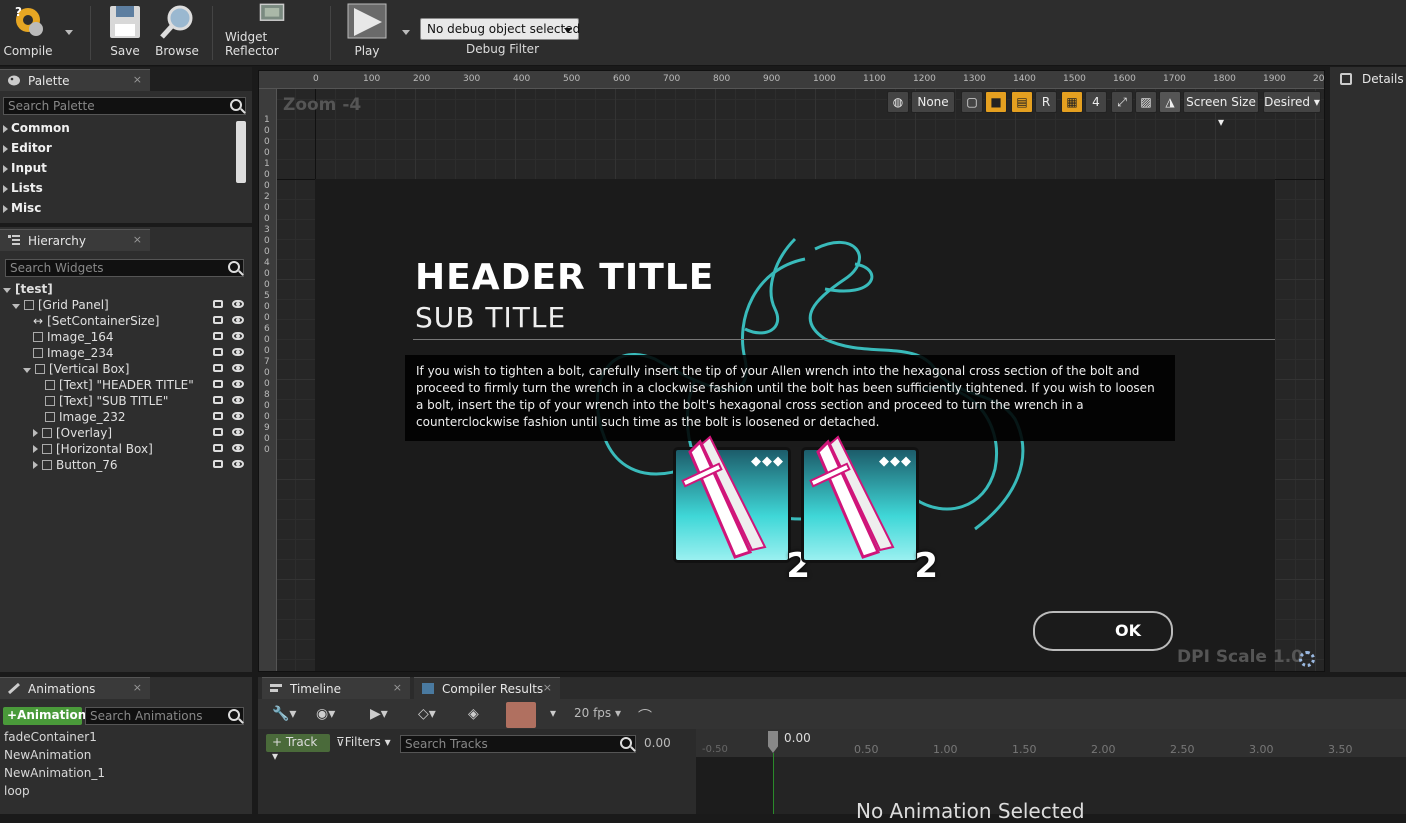  Describe the element at coordinates (363, 742) in the screenshot. I see `filters-dropdown: ⊽Filters ▾` at that location.